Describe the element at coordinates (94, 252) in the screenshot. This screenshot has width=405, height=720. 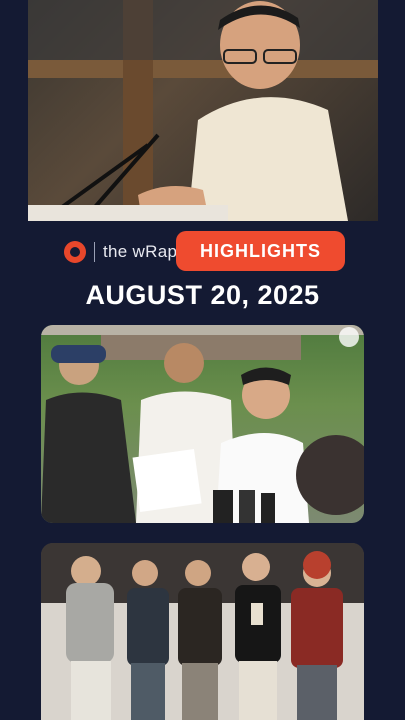
I see `brand-divider` at that location.